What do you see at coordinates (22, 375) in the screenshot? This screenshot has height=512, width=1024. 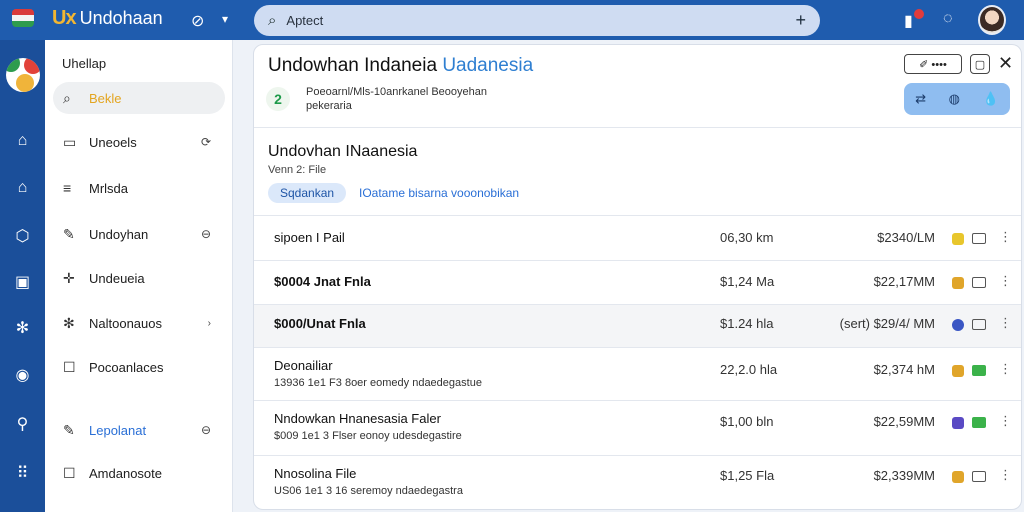 I see `compass-icon: ◉` at bounding box center [22, 375].